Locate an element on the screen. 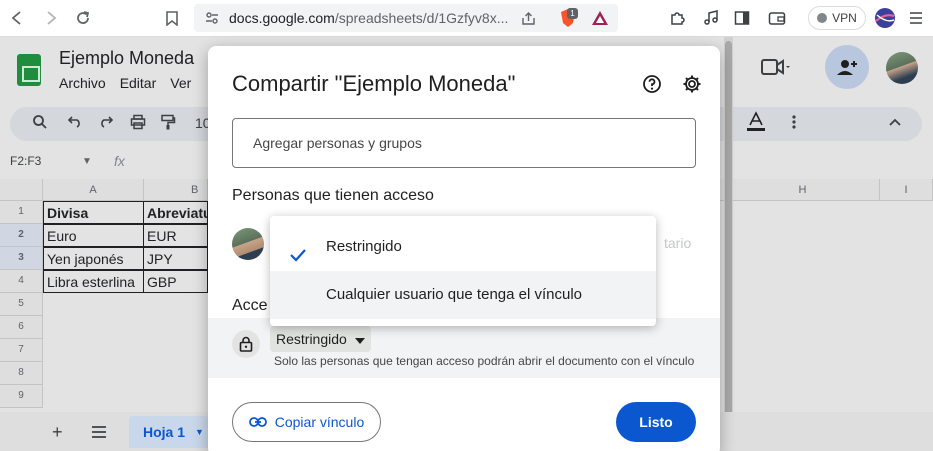  url-host: docs.google.com is located at coordinates (282, 18).